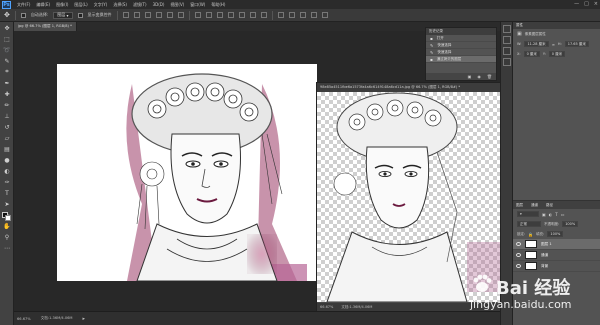  I want to click on distribute-left-icon, so click(230, 15).